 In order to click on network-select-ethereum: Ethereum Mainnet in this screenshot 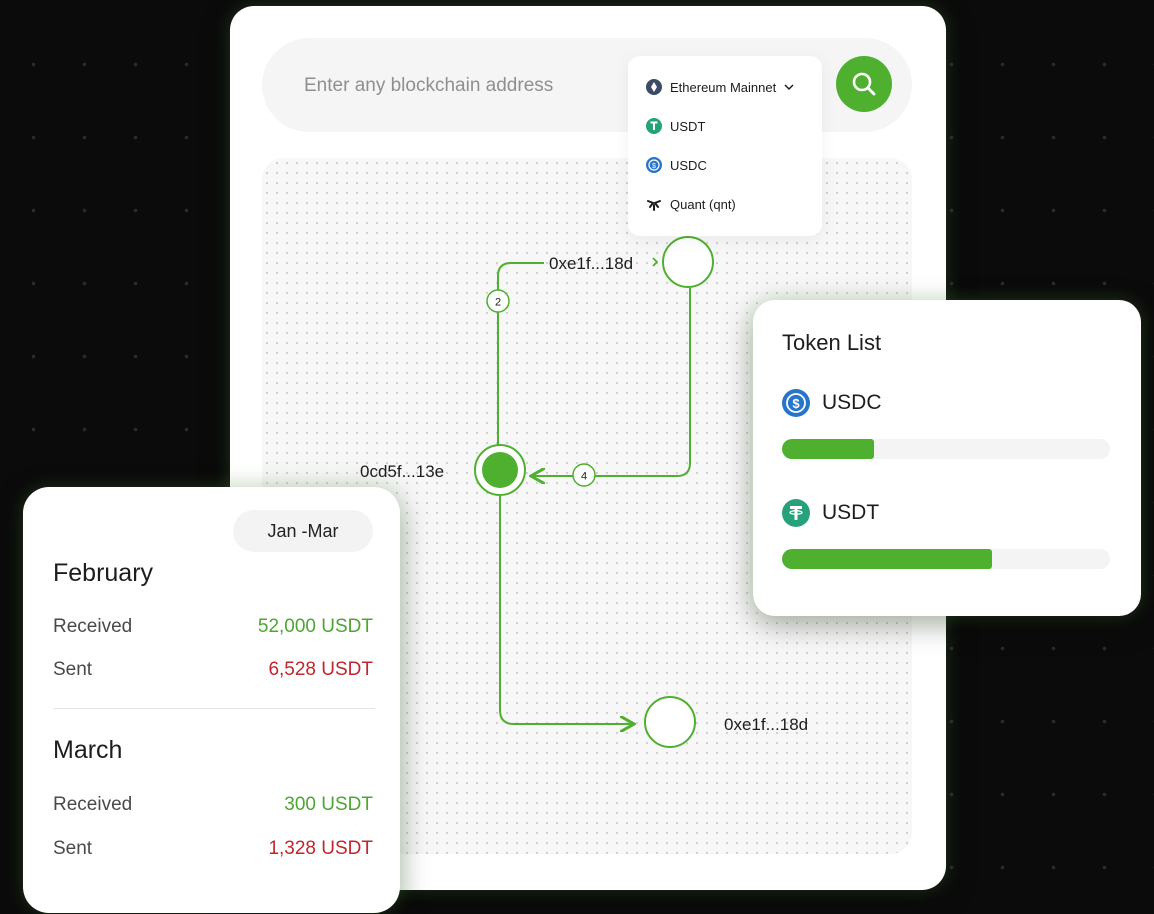, I will do `click(720, 87)`.